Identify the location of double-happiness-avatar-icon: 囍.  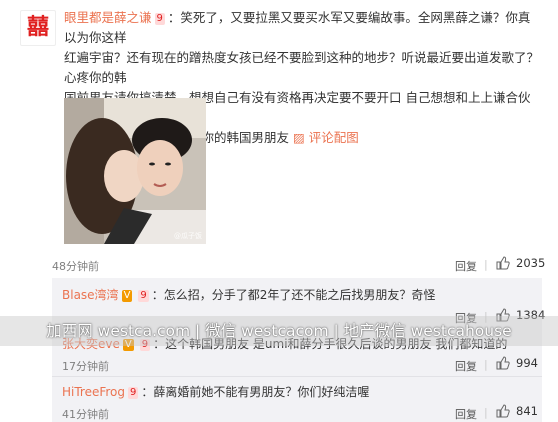
(37, 27).